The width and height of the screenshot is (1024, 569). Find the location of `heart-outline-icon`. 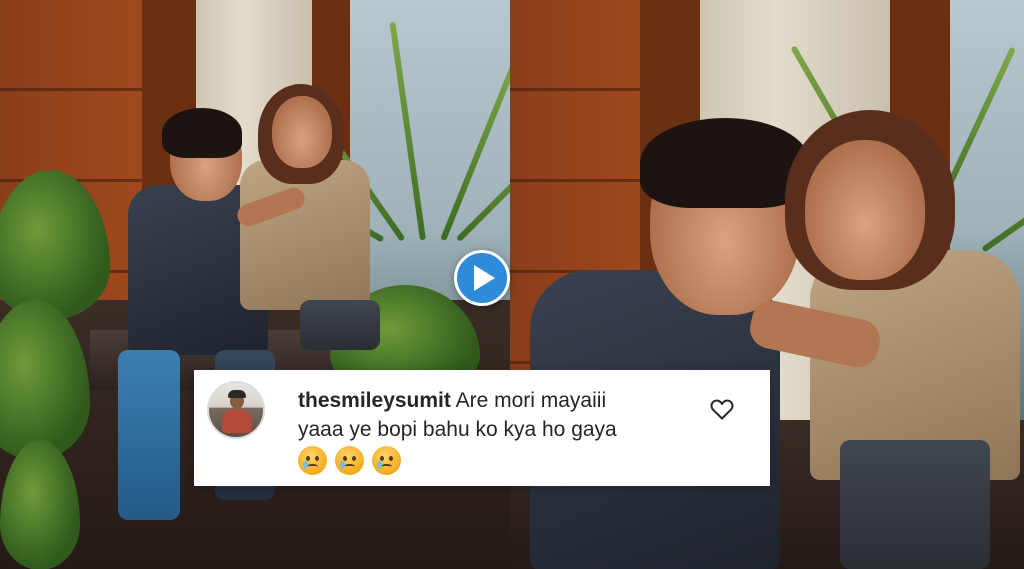

heart-outline-icon is located at coordinates (722, 409).